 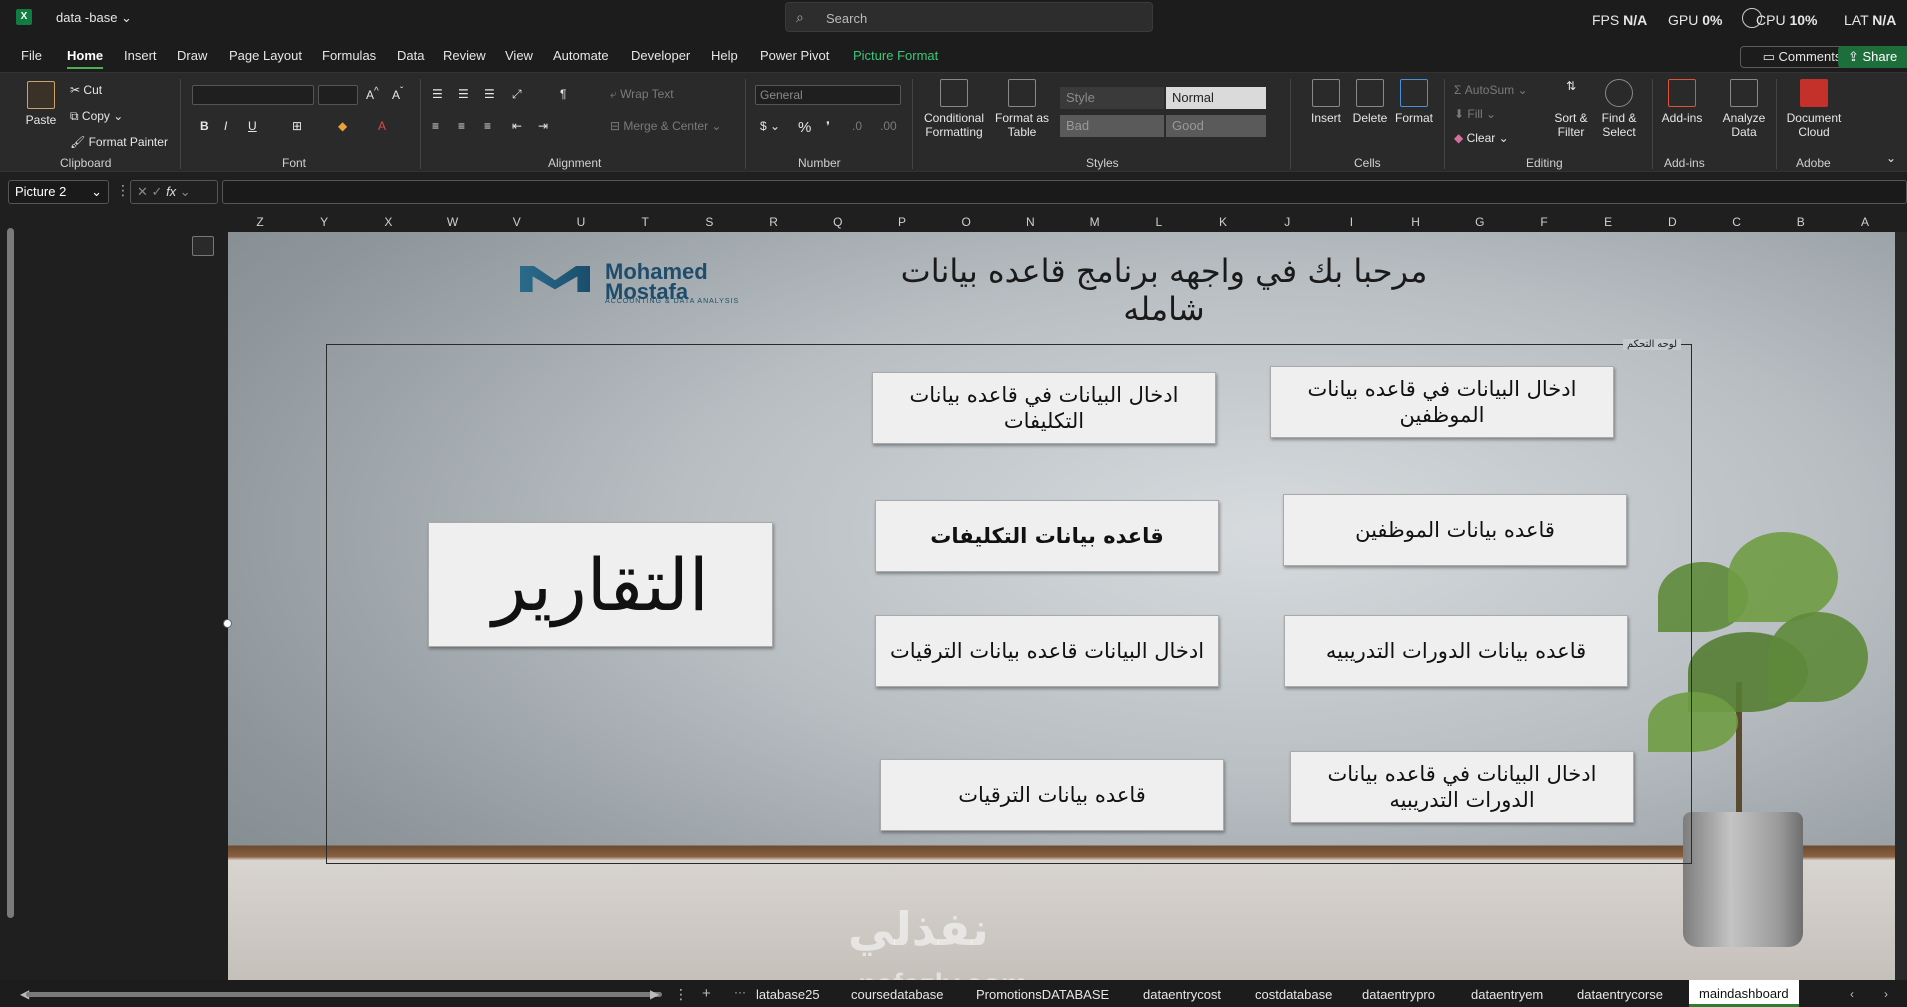 What do you see at coordinates (463, 94) in the screenshot?
I see `align-middle-icon: ☰` at bounding box center [463, 94].